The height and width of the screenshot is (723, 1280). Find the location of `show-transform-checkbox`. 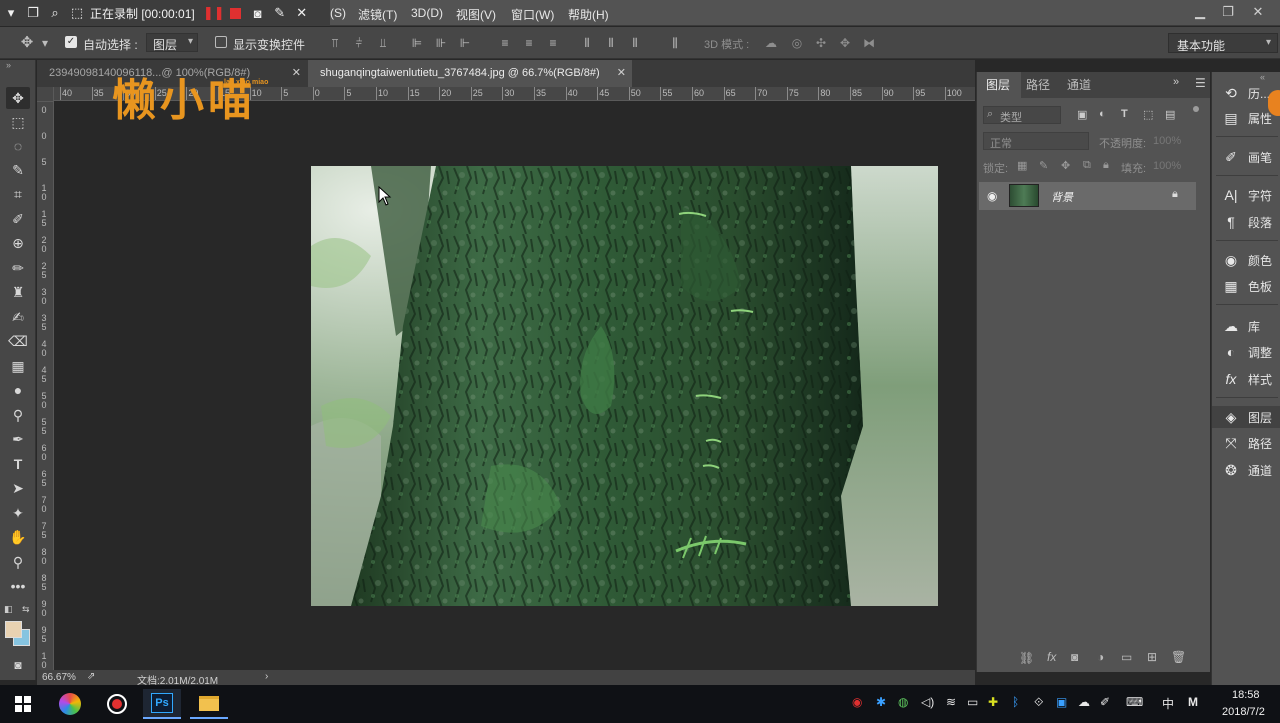

show-transform-checkbox is located at coordinates (221, 42).